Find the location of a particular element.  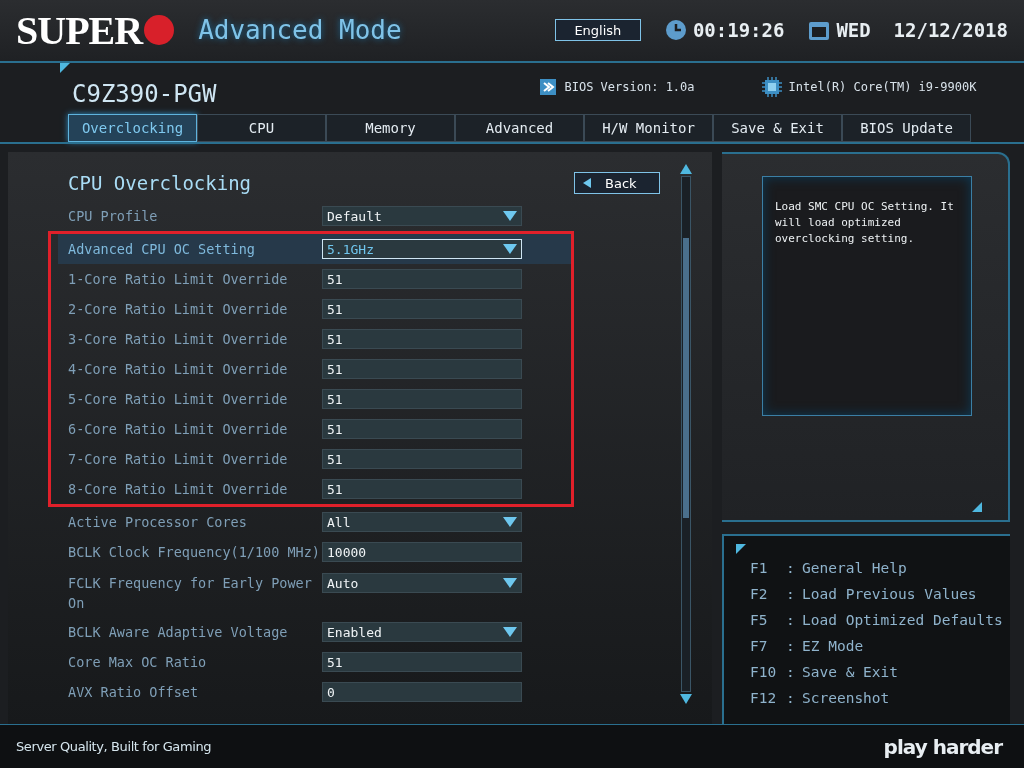

setting-label: BCLK Clock Frequency(1/100 MHz) is located at coordinates (194, 553).